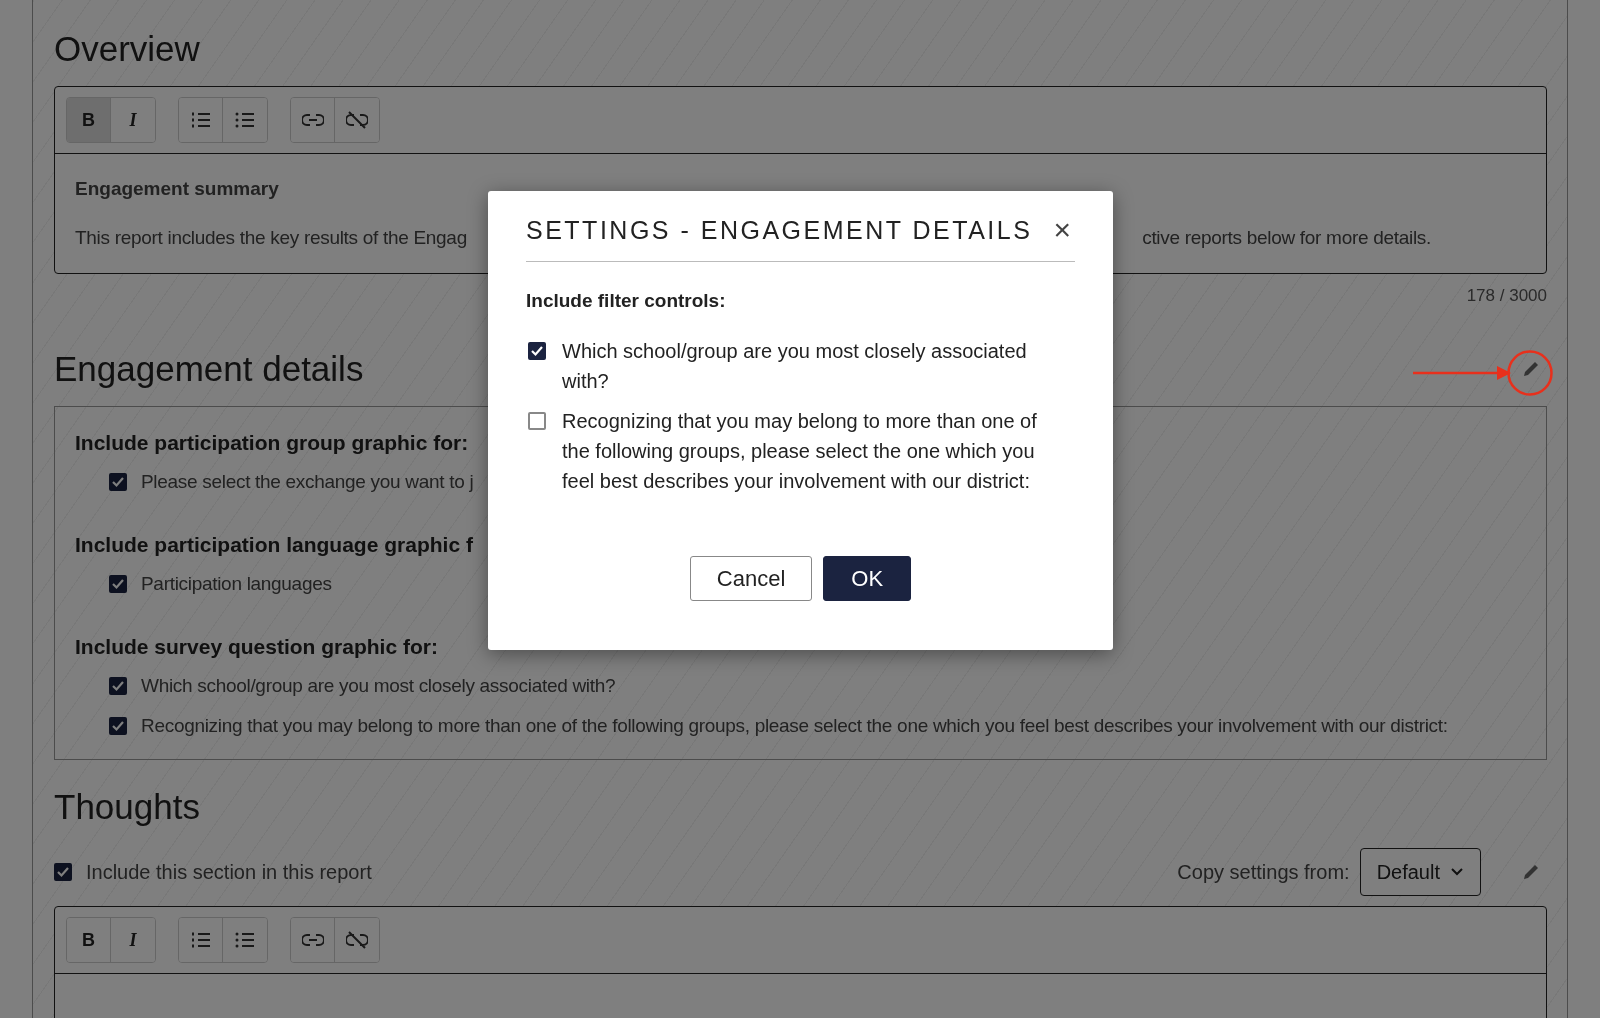 Image resolution: width=1600 pixels, height=1018 pixels. I want to click on section-title: Engagement details, so click(209, 369).